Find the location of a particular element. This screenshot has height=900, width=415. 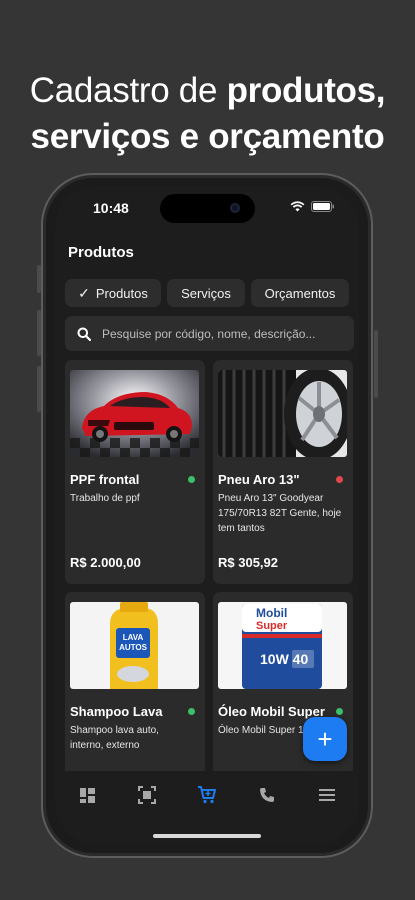

search-icon is located at coordinates (84, 334).